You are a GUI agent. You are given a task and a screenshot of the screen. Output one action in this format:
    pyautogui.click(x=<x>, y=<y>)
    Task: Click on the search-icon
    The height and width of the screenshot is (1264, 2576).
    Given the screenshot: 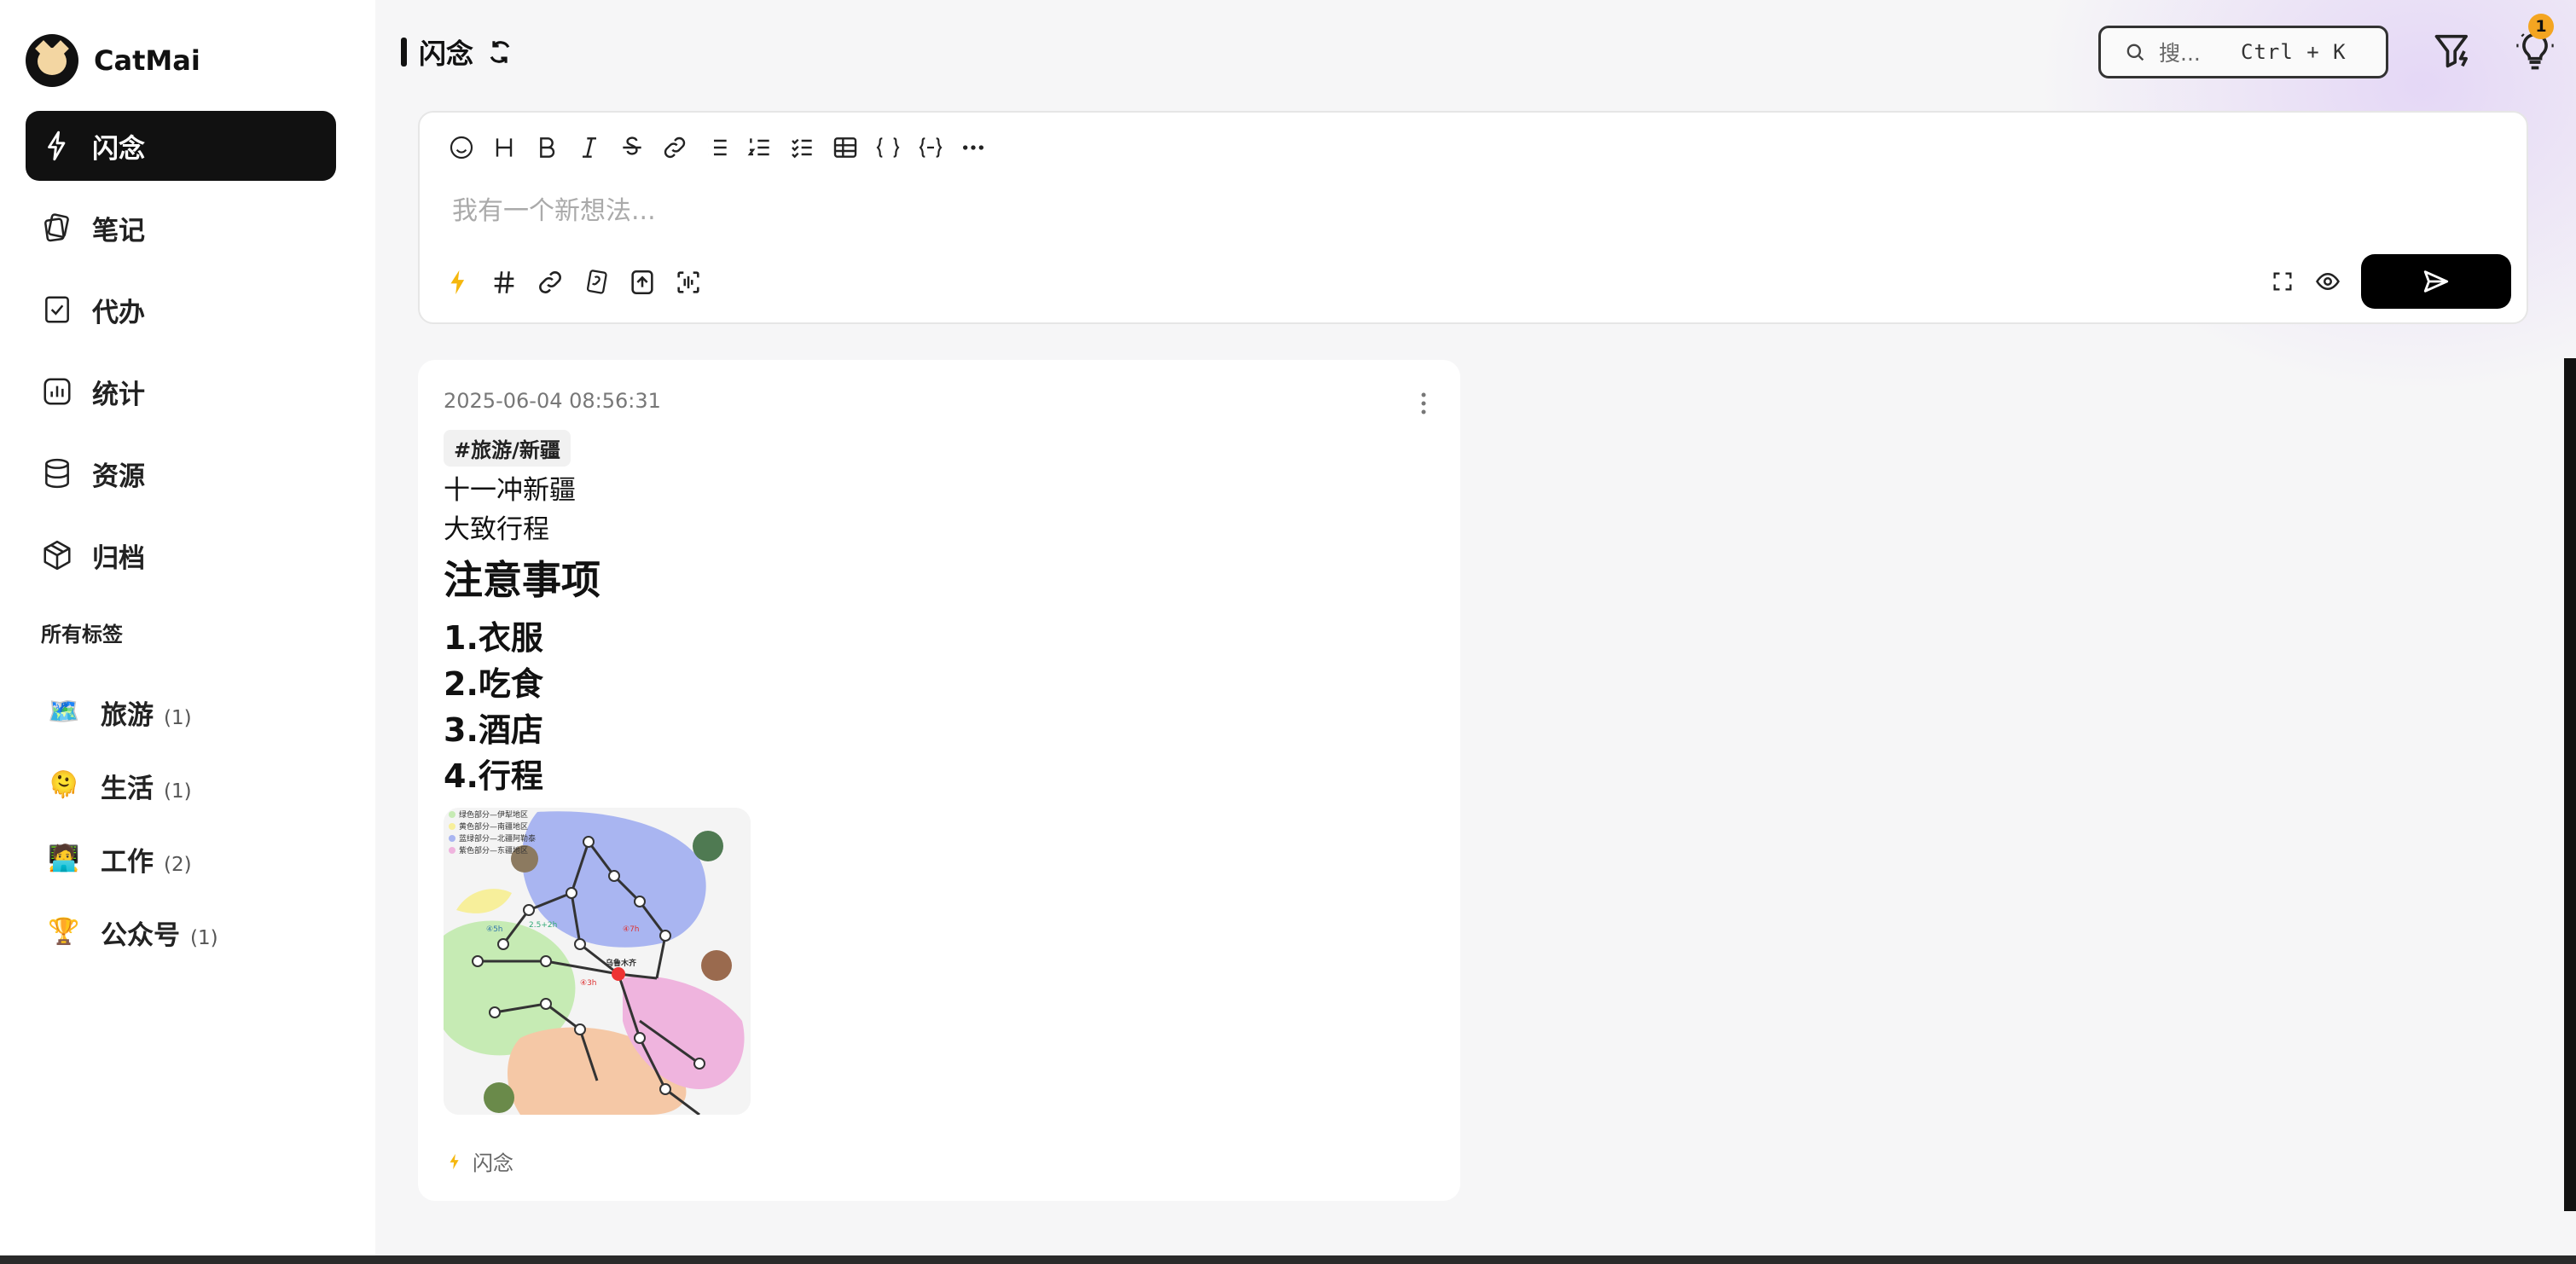 What is the action you would take?
    pyautogui.click(x=2135, y=52)
    